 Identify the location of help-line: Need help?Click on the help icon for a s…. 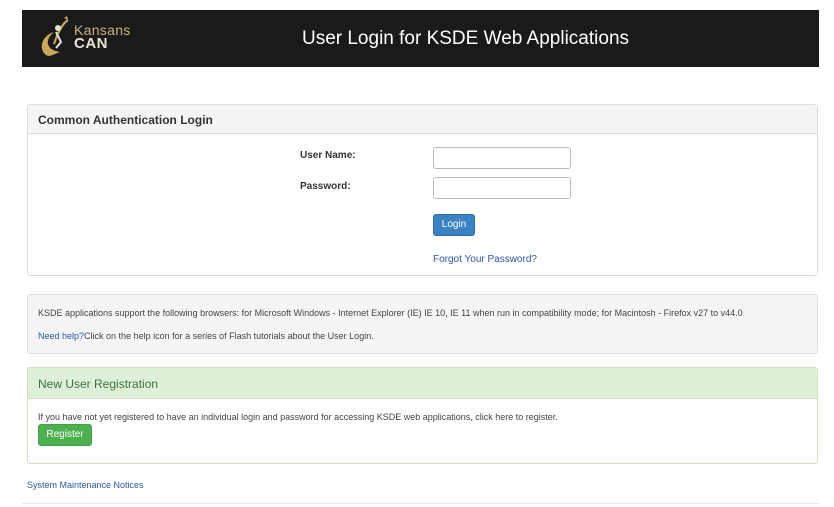
(422, 336).